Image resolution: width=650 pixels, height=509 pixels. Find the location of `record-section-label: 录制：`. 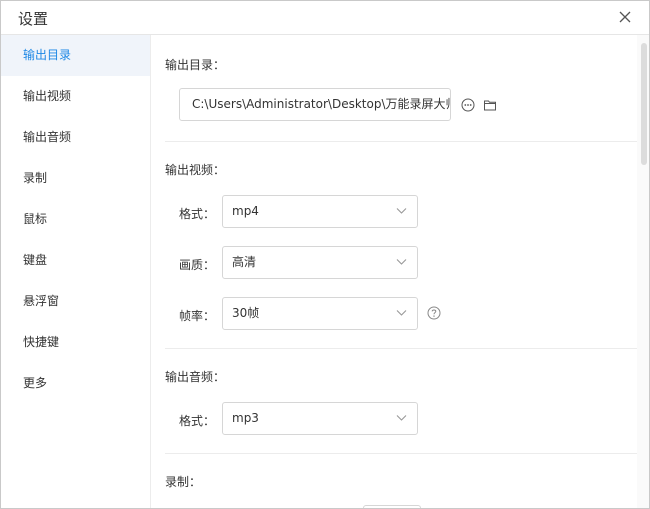

record-section-label: 录制： is located at coordinates (183, 482).